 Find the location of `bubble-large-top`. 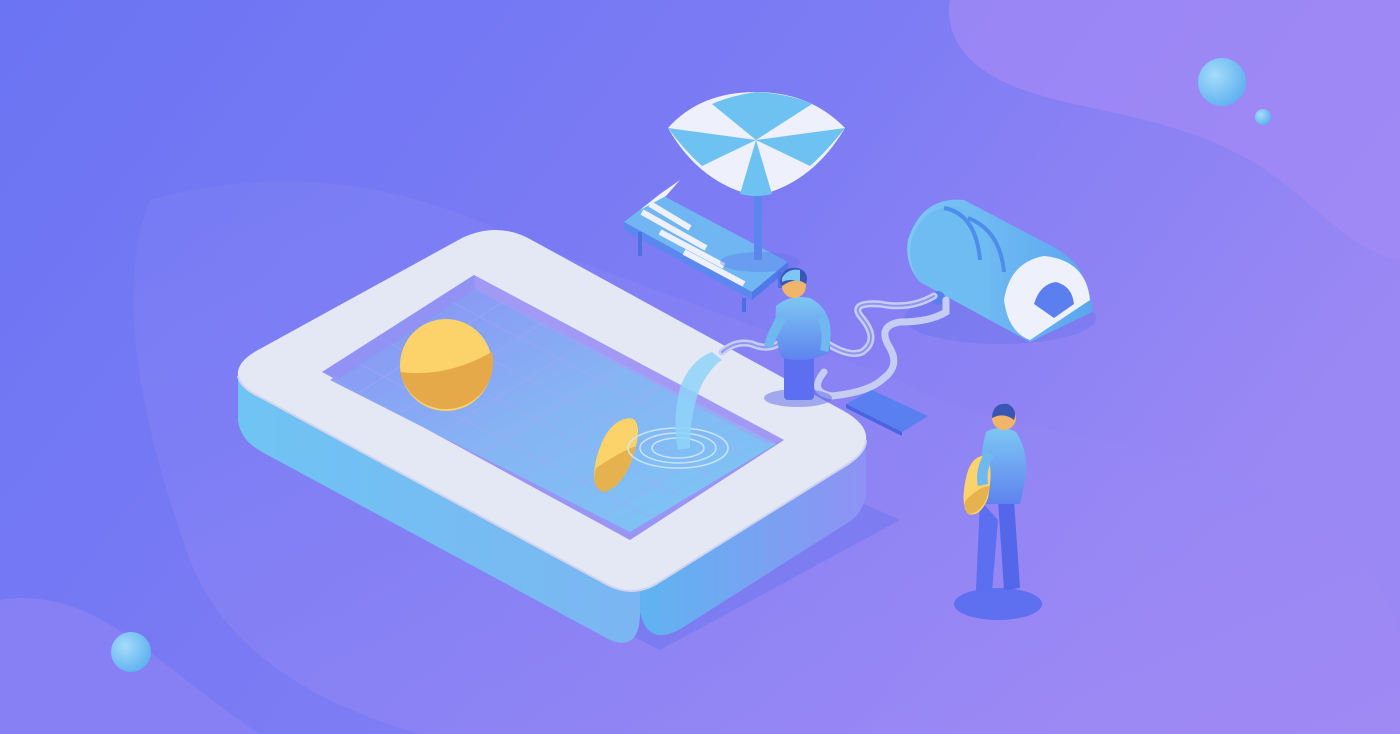

bubble-large-top is located at coordinates (1222, 82).